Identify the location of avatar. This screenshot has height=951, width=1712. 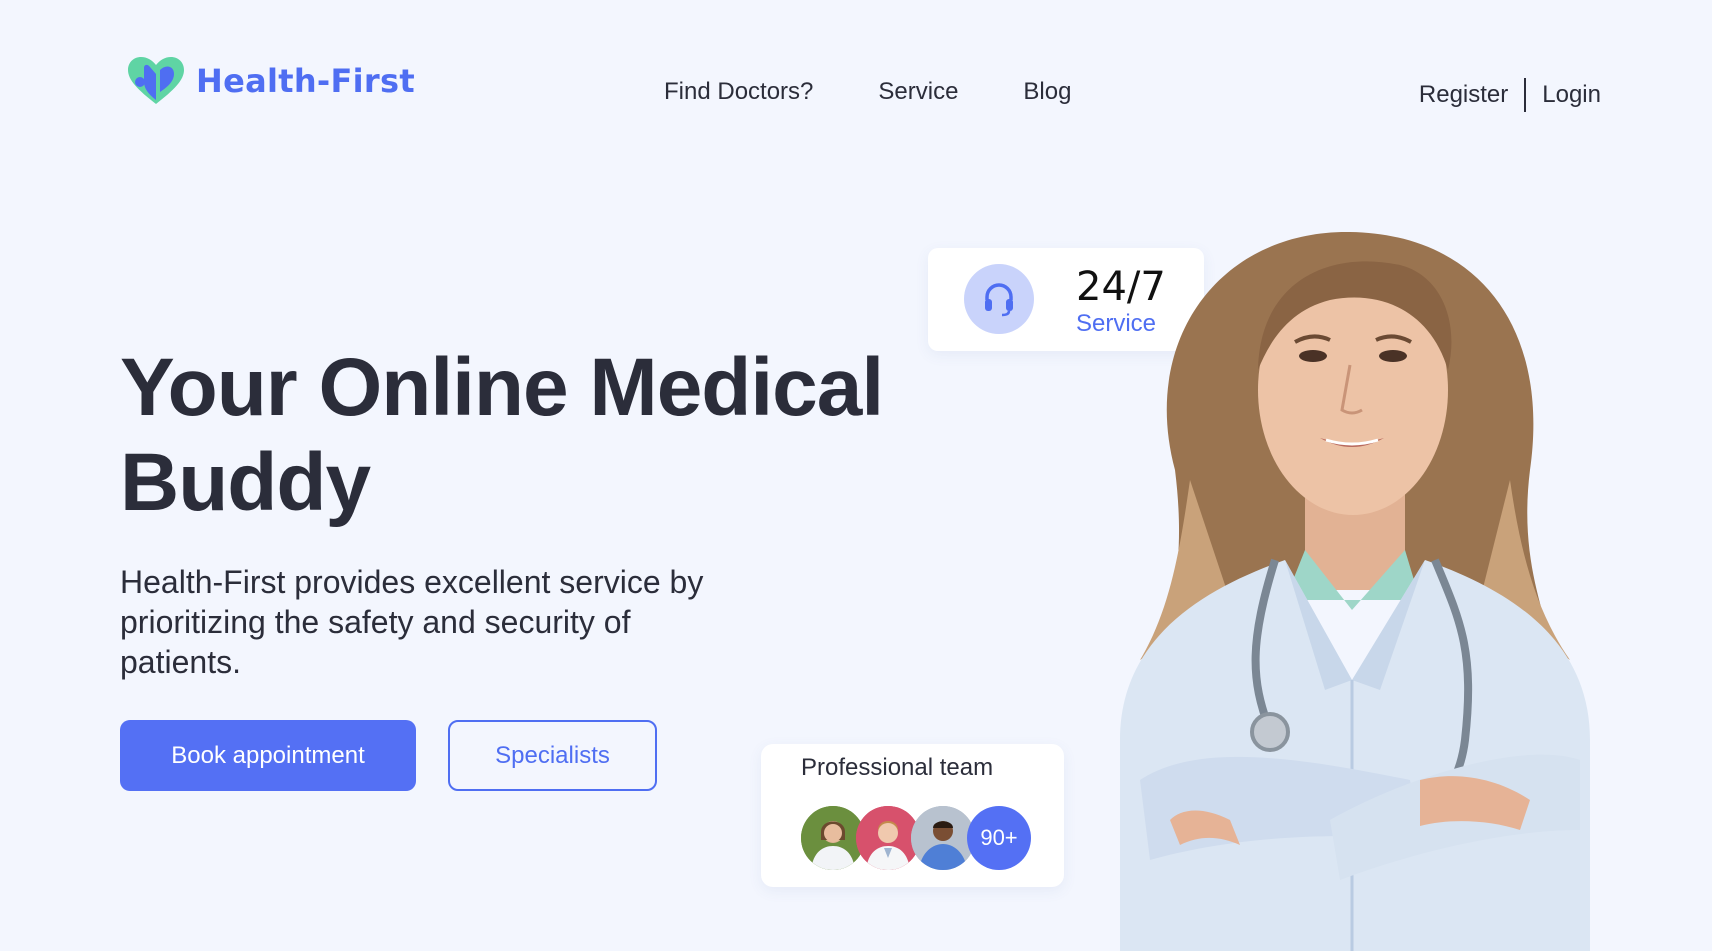
(943, 838).